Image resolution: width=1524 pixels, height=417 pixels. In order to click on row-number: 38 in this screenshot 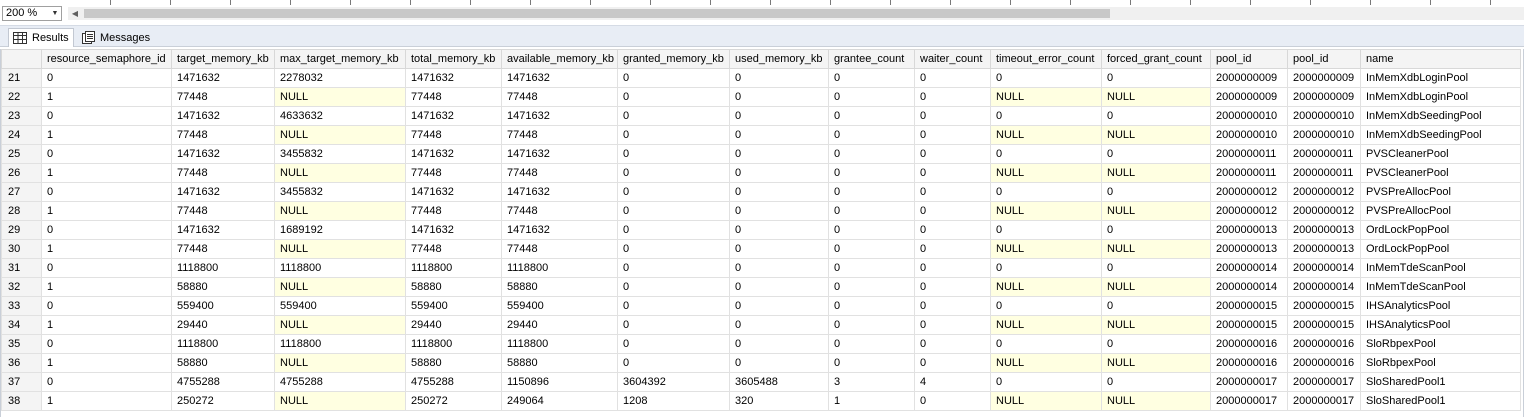, I will do `click(21, 401)`.